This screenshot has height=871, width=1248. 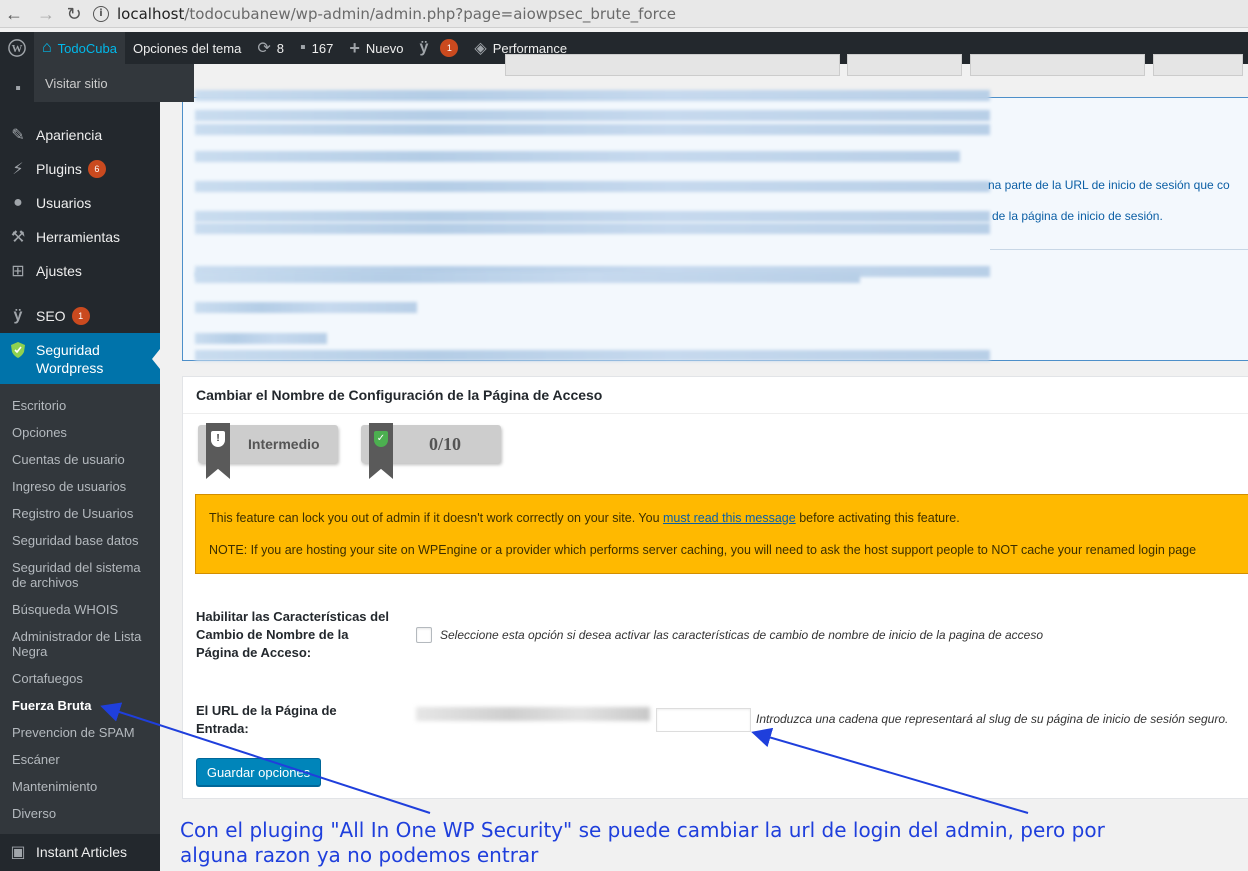 What do you see at coordinates (82, 432) in the screenshot?
I see `submenu-item-opciones: Opciones` at bounding box center [82, 432].